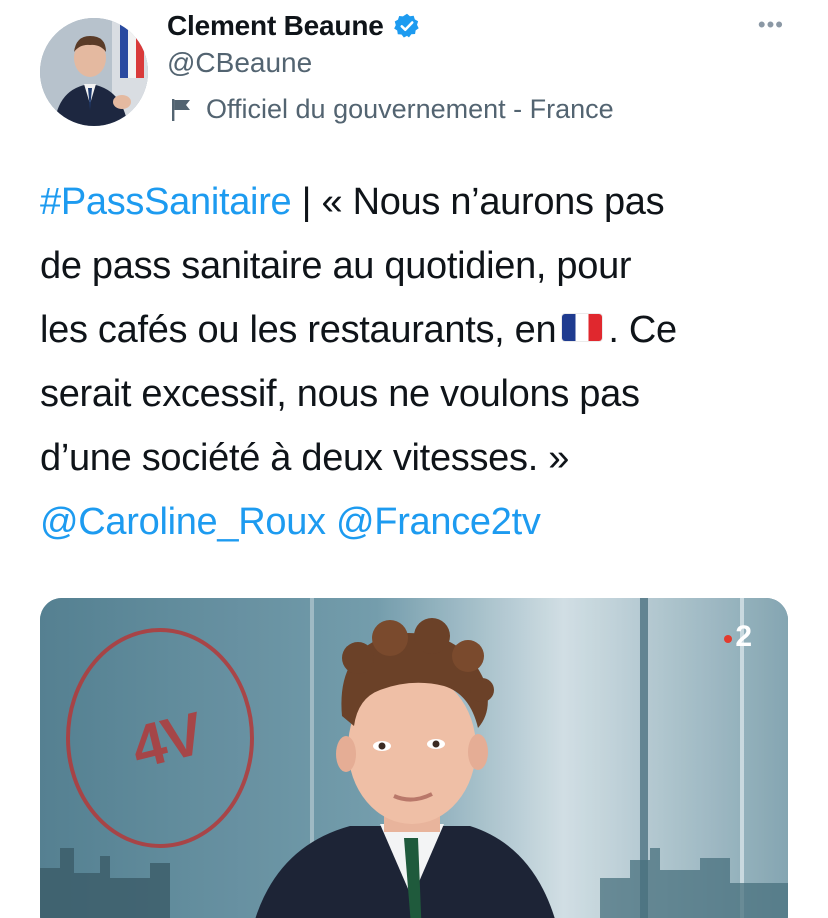 This screenshot has width=828, height=918. What do you see at coordinates (181, 110) in the screenshot?
I see `flag-icon` at bounding box center [181, 110].